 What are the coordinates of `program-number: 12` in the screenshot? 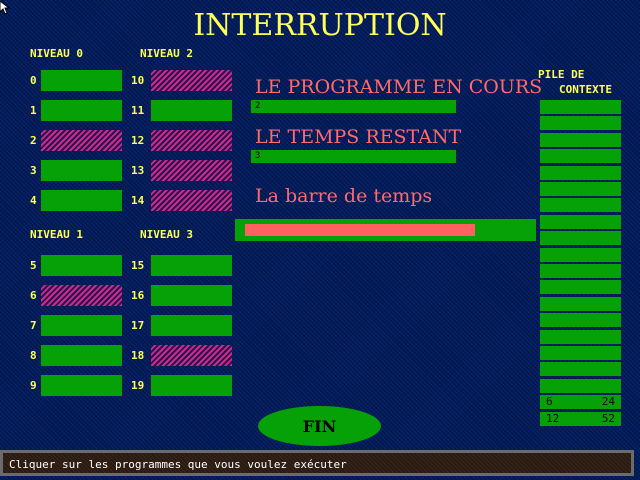 It's located at (138, 140).